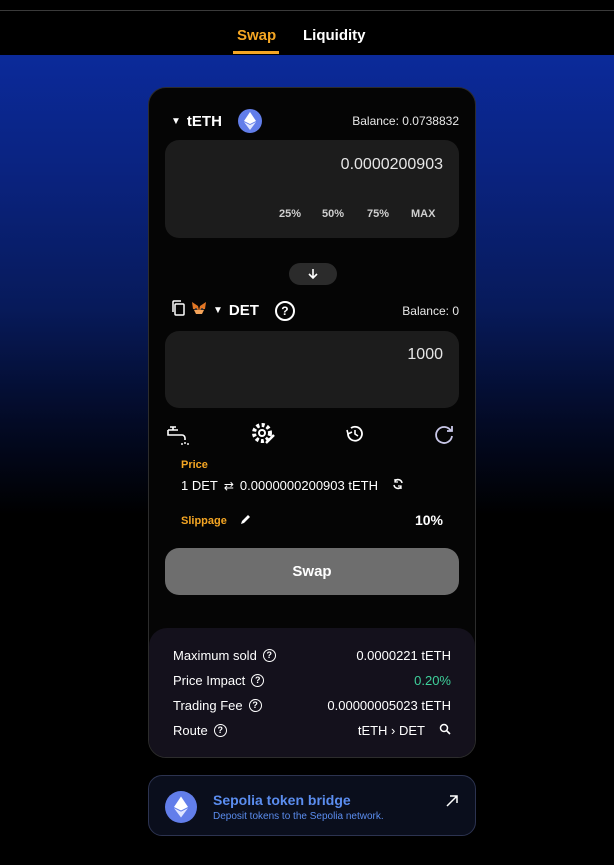 Image resolution: width=614 pixels, height=865 pixels. Describe the element at coordinates (355, 434) in the screenshot. I see `history-icon` at that location.